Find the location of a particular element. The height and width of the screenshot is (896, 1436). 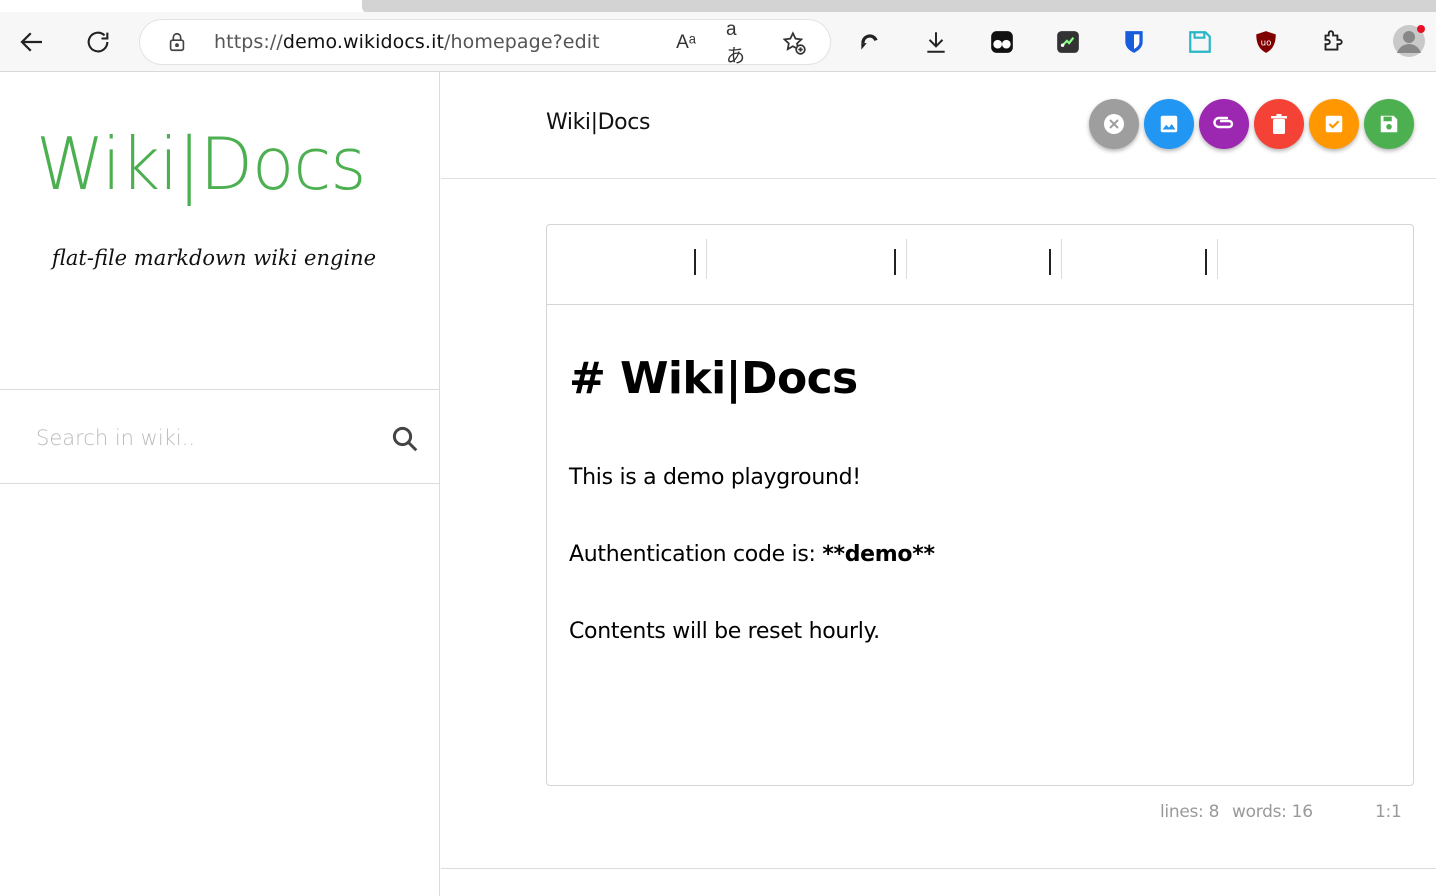

reload-button is located at coordinates (98, 42).